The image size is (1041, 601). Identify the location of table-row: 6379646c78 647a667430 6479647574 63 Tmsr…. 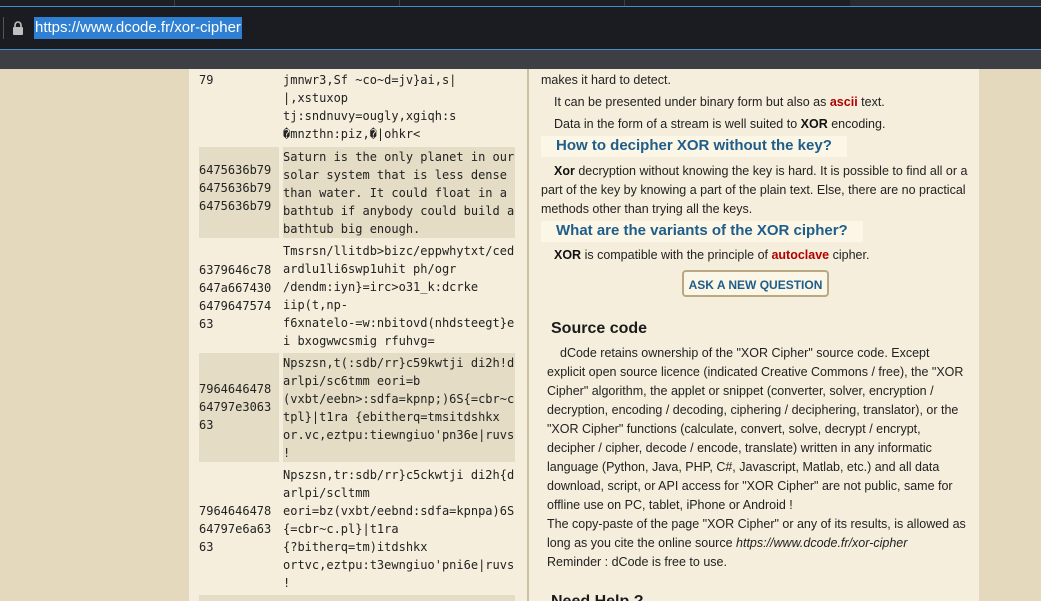
(357, 295).